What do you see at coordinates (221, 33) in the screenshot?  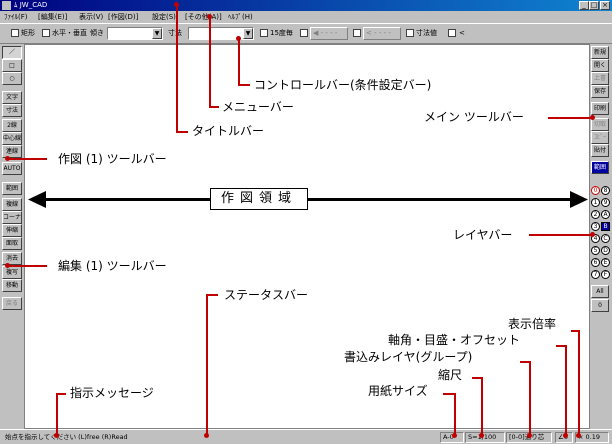 I see `dim-combo: ▼` at bounding box center [221, 33].